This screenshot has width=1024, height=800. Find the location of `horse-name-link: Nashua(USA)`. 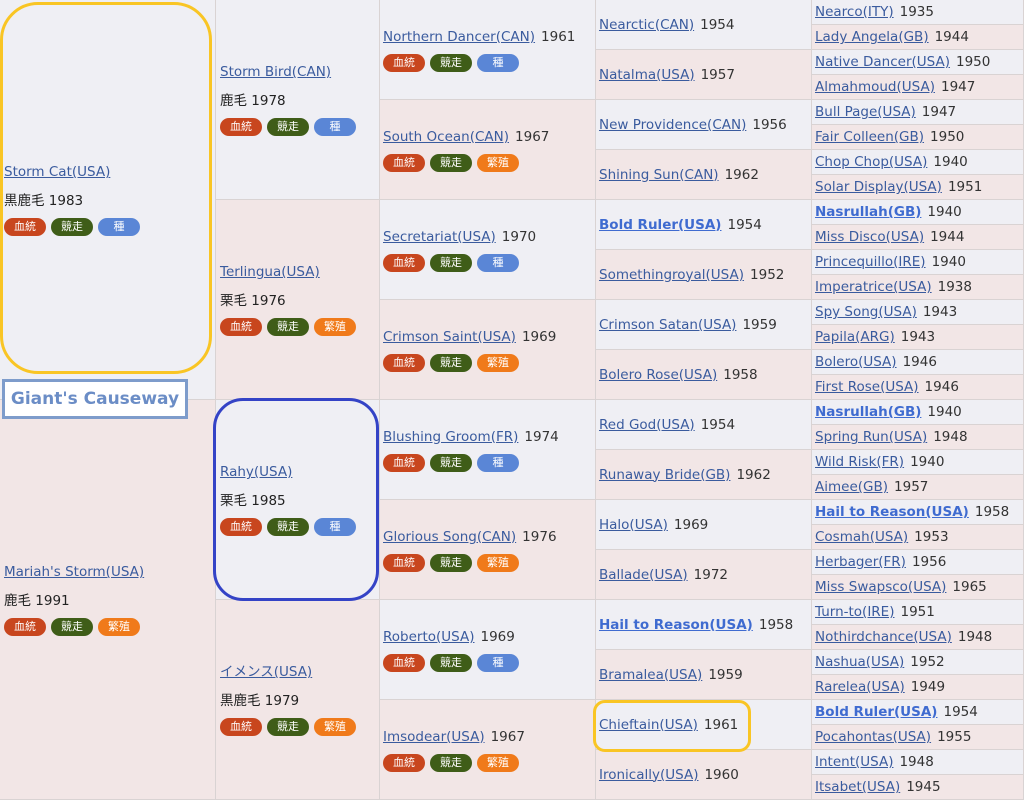

horse-name-link: Nashua(USA) is located at coordinates (859, 662).